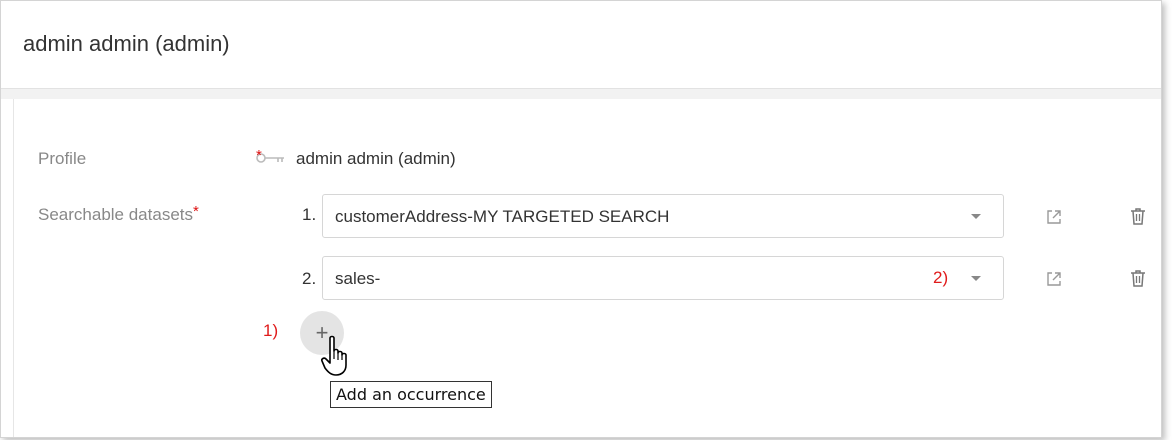 The height and width of the screenshot is (440, 1175). Describe the element at coordinates (358, 278) in the screenshot. I see `dataset-select-2-value: sales-` at that location.